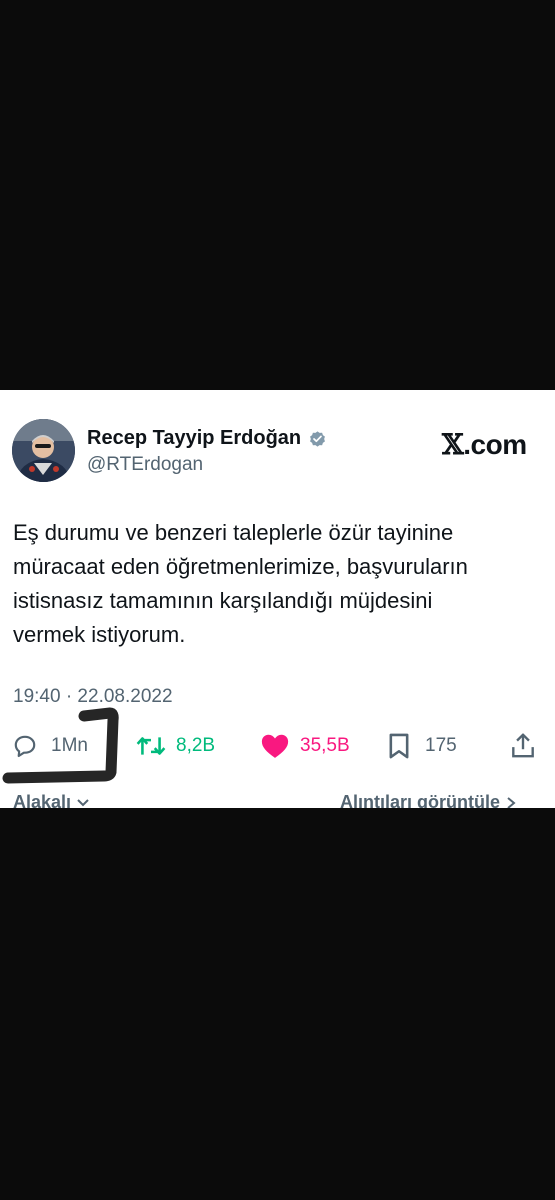  Describe the element at coordinates (441, 745) in the screenshot. I see `bookmark-count: 175` at that location.